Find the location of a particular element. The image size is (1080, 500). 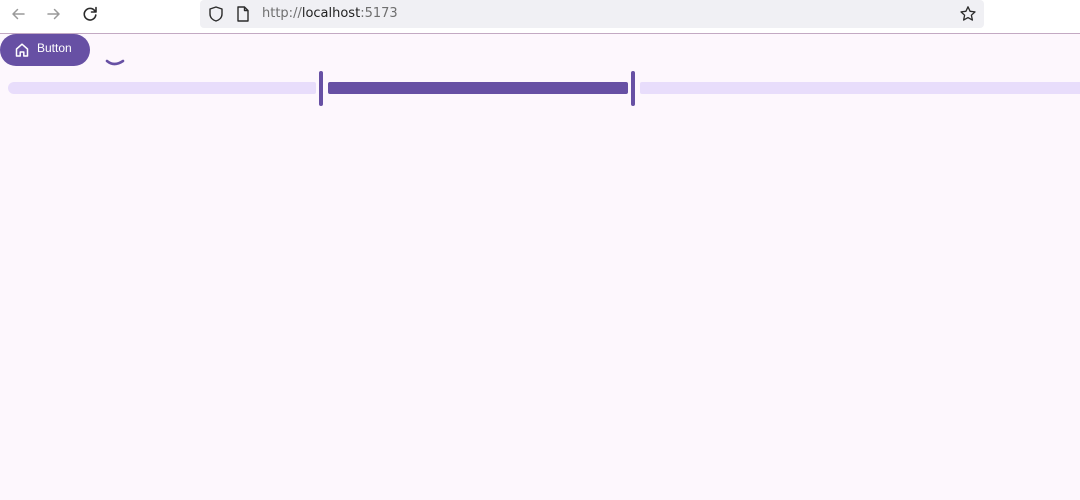

arrow-right-icon is located at coordinates (53, 14).